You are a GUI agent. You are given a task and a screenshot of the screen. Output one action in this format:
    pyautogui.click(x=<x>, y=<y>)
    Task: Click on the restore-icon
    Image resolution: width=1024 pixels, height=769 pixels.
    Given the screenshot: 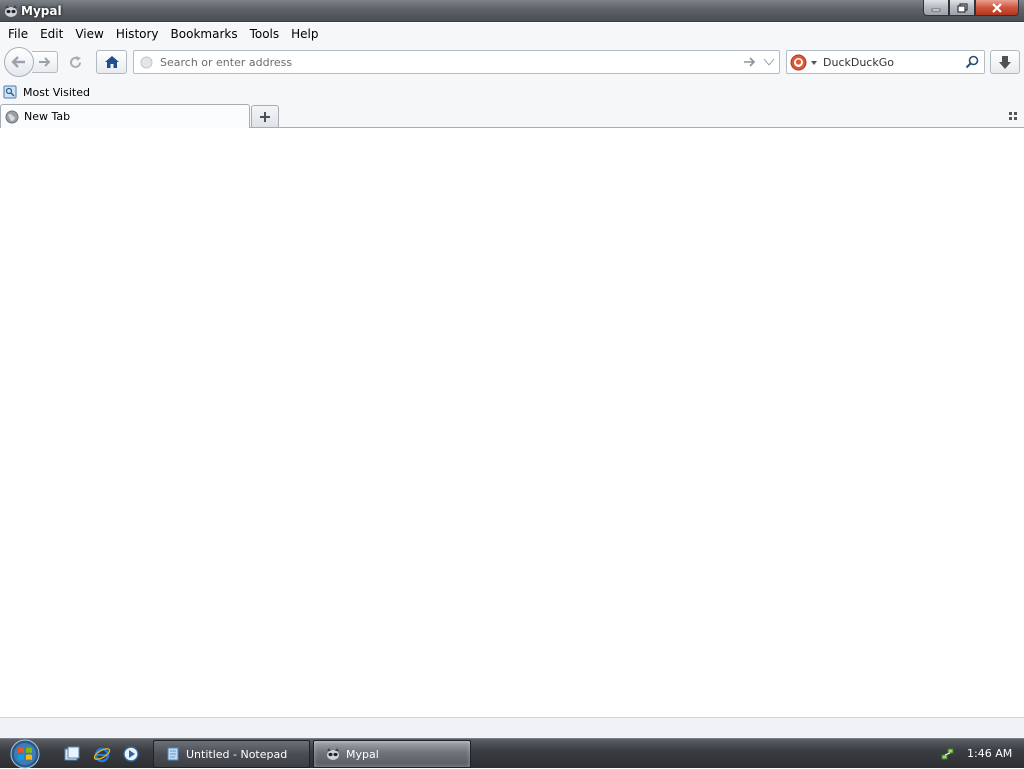 What is the action you would take?
    pyautogui.click(x=962, y=7)
    